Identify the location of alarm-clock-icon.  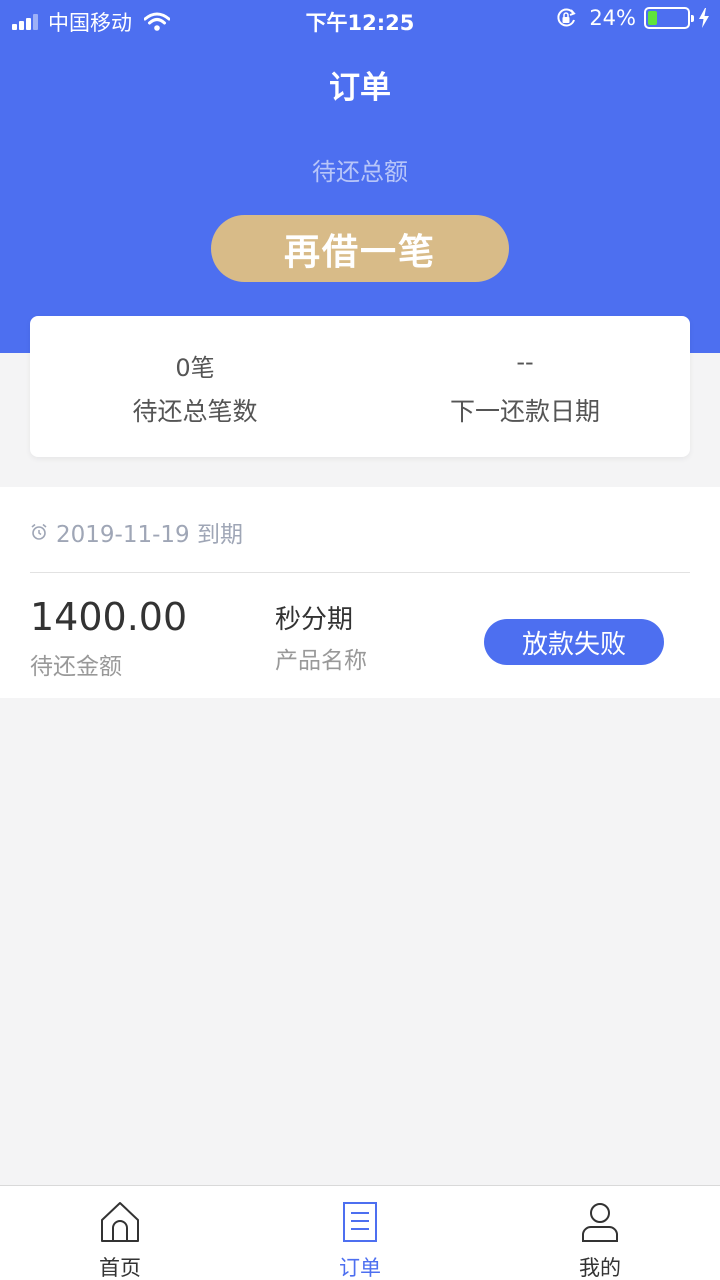
(39, 531).